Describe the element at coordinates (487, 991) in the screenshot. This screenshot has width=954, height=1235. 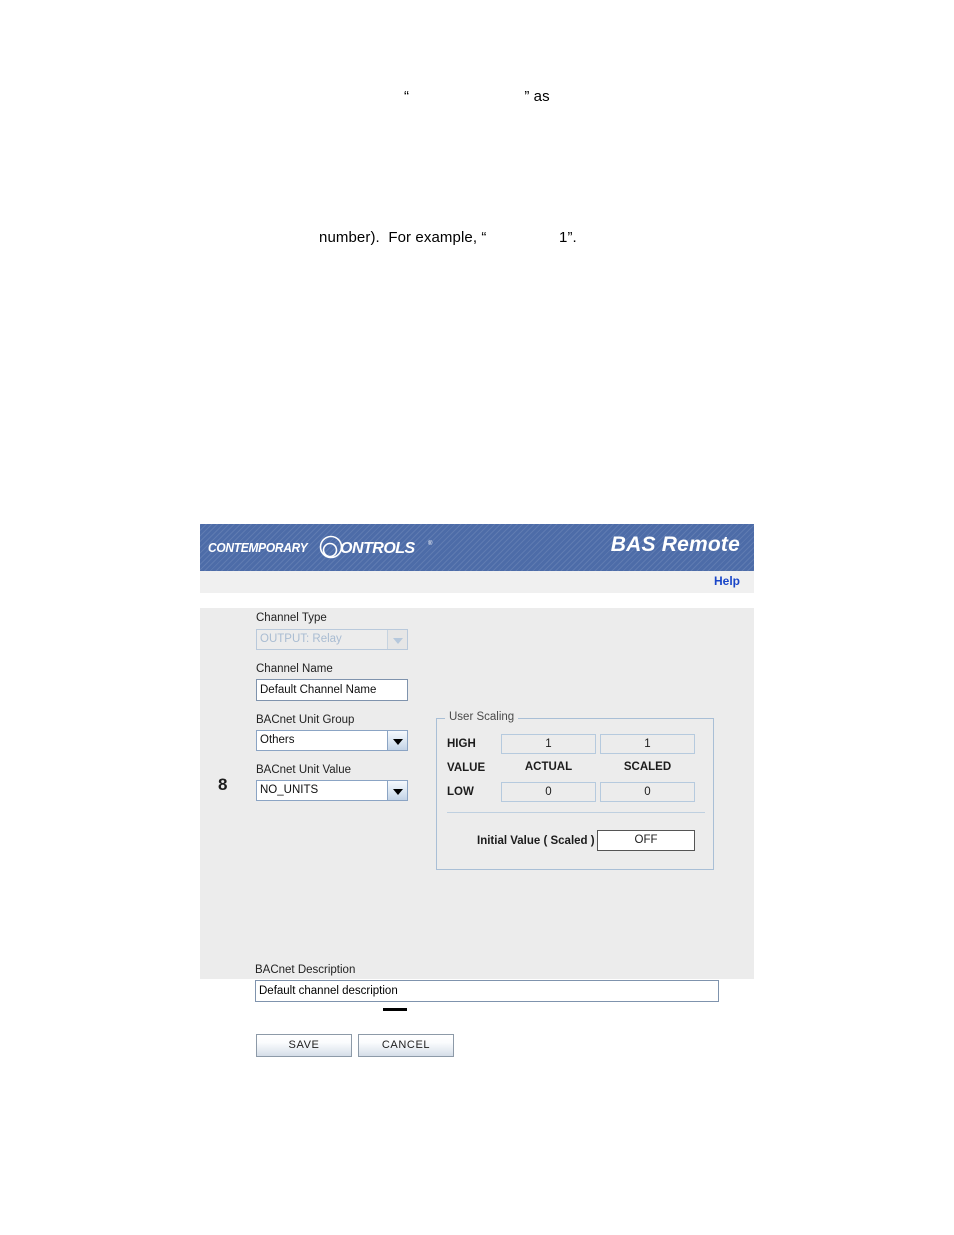
I see `bacnet-description-input: Default channel description` at that location.